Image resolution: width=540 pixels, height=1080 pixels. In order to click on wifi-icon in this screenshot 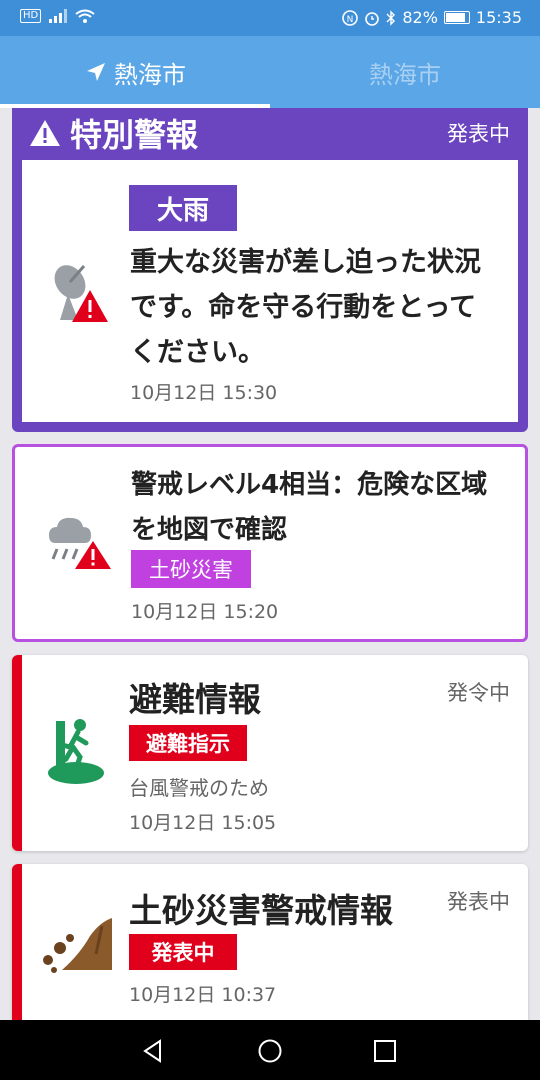, I will do `click(85, 16)`.